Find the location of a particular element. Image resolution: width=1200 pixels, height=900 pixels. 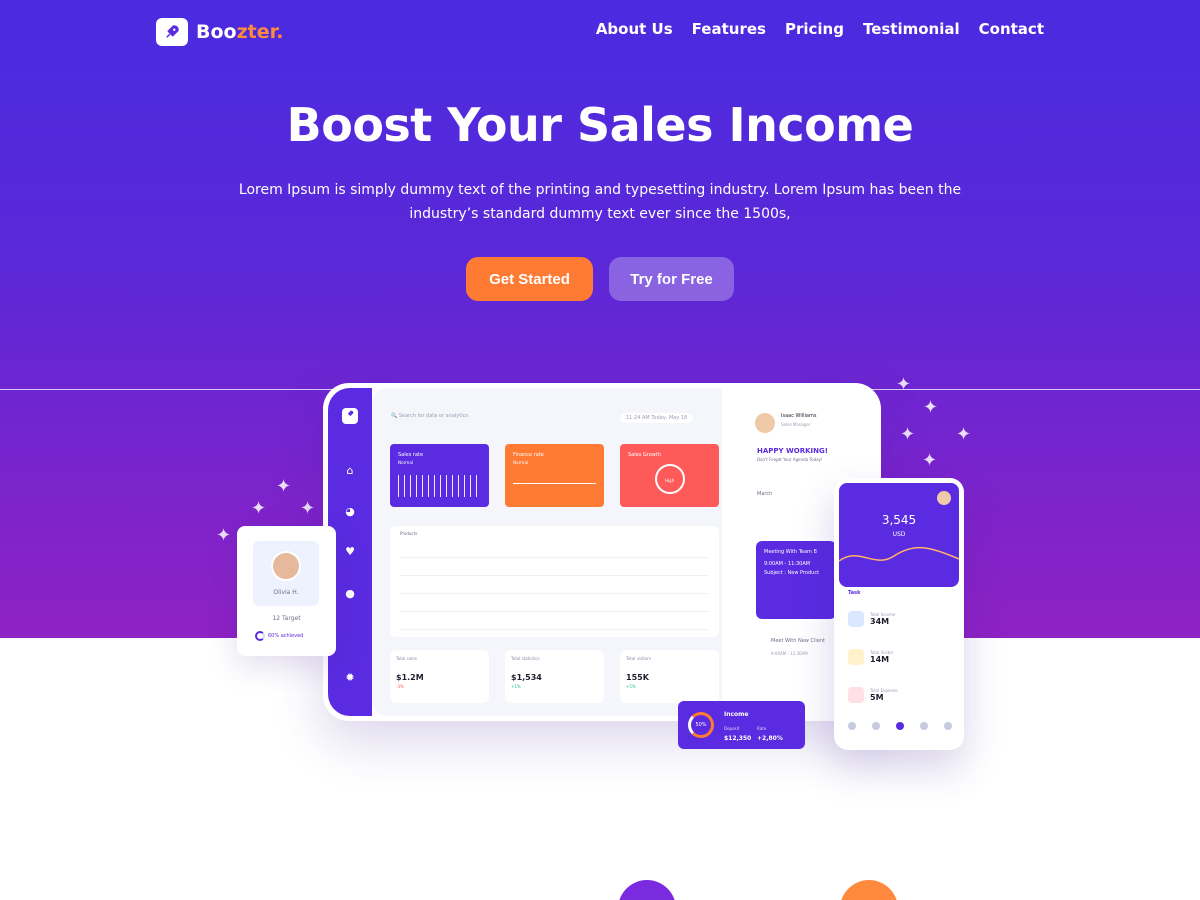

stat-value: 155K is located at coordinates (637, 677).